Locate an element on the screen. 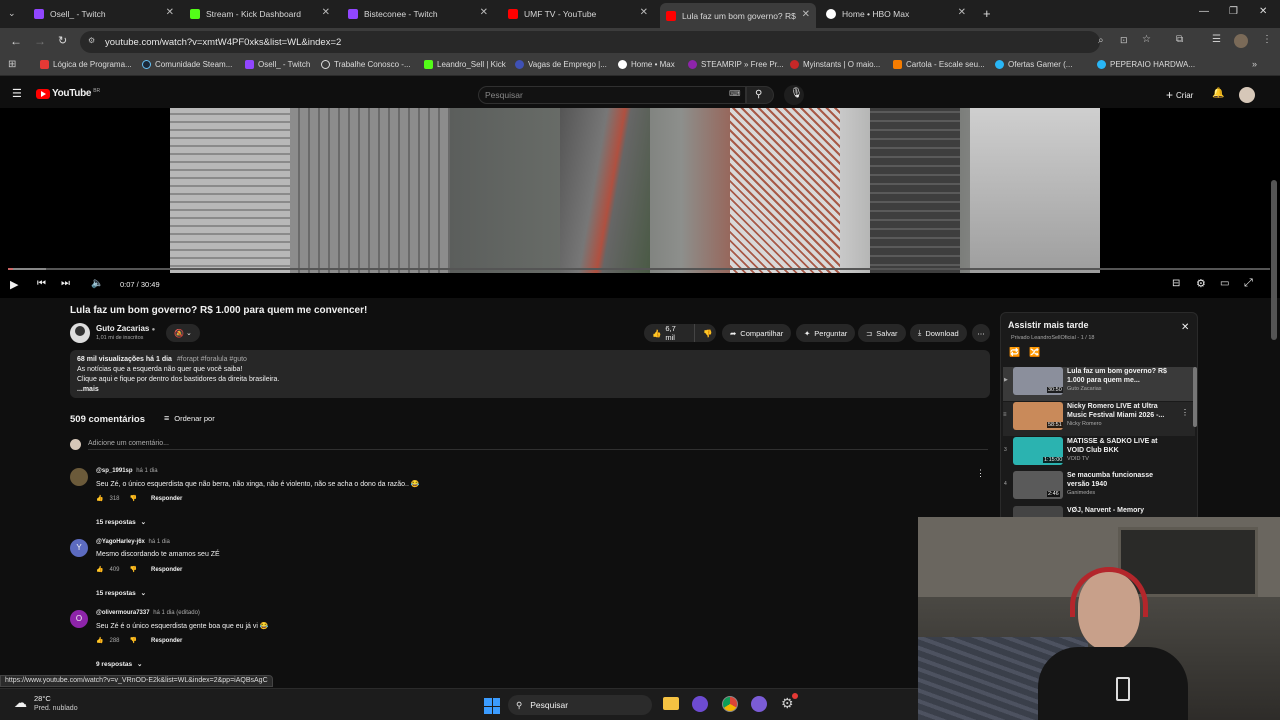 This screenshot has width=1280, height=720. tab-search-icon: ⌄ is located at coordinates (12, 13).